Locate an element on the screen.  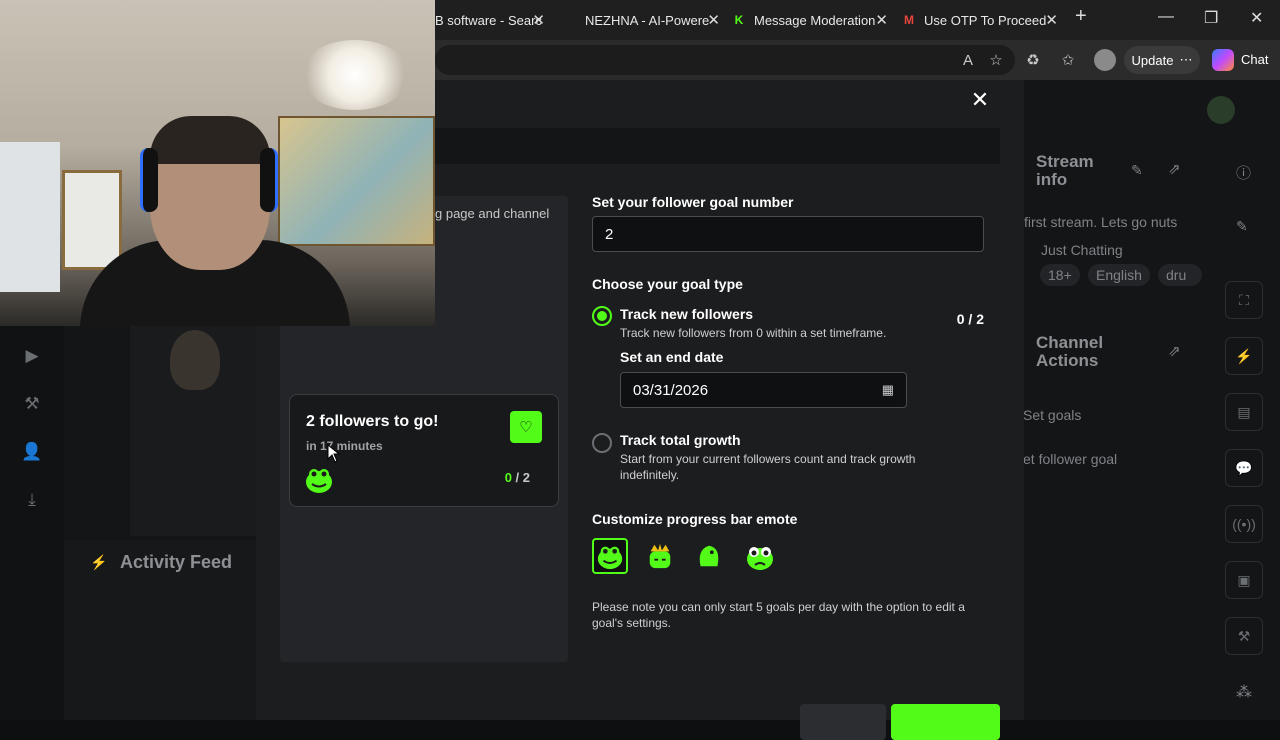
webcam-overlay is located at coordinates (217, 163).